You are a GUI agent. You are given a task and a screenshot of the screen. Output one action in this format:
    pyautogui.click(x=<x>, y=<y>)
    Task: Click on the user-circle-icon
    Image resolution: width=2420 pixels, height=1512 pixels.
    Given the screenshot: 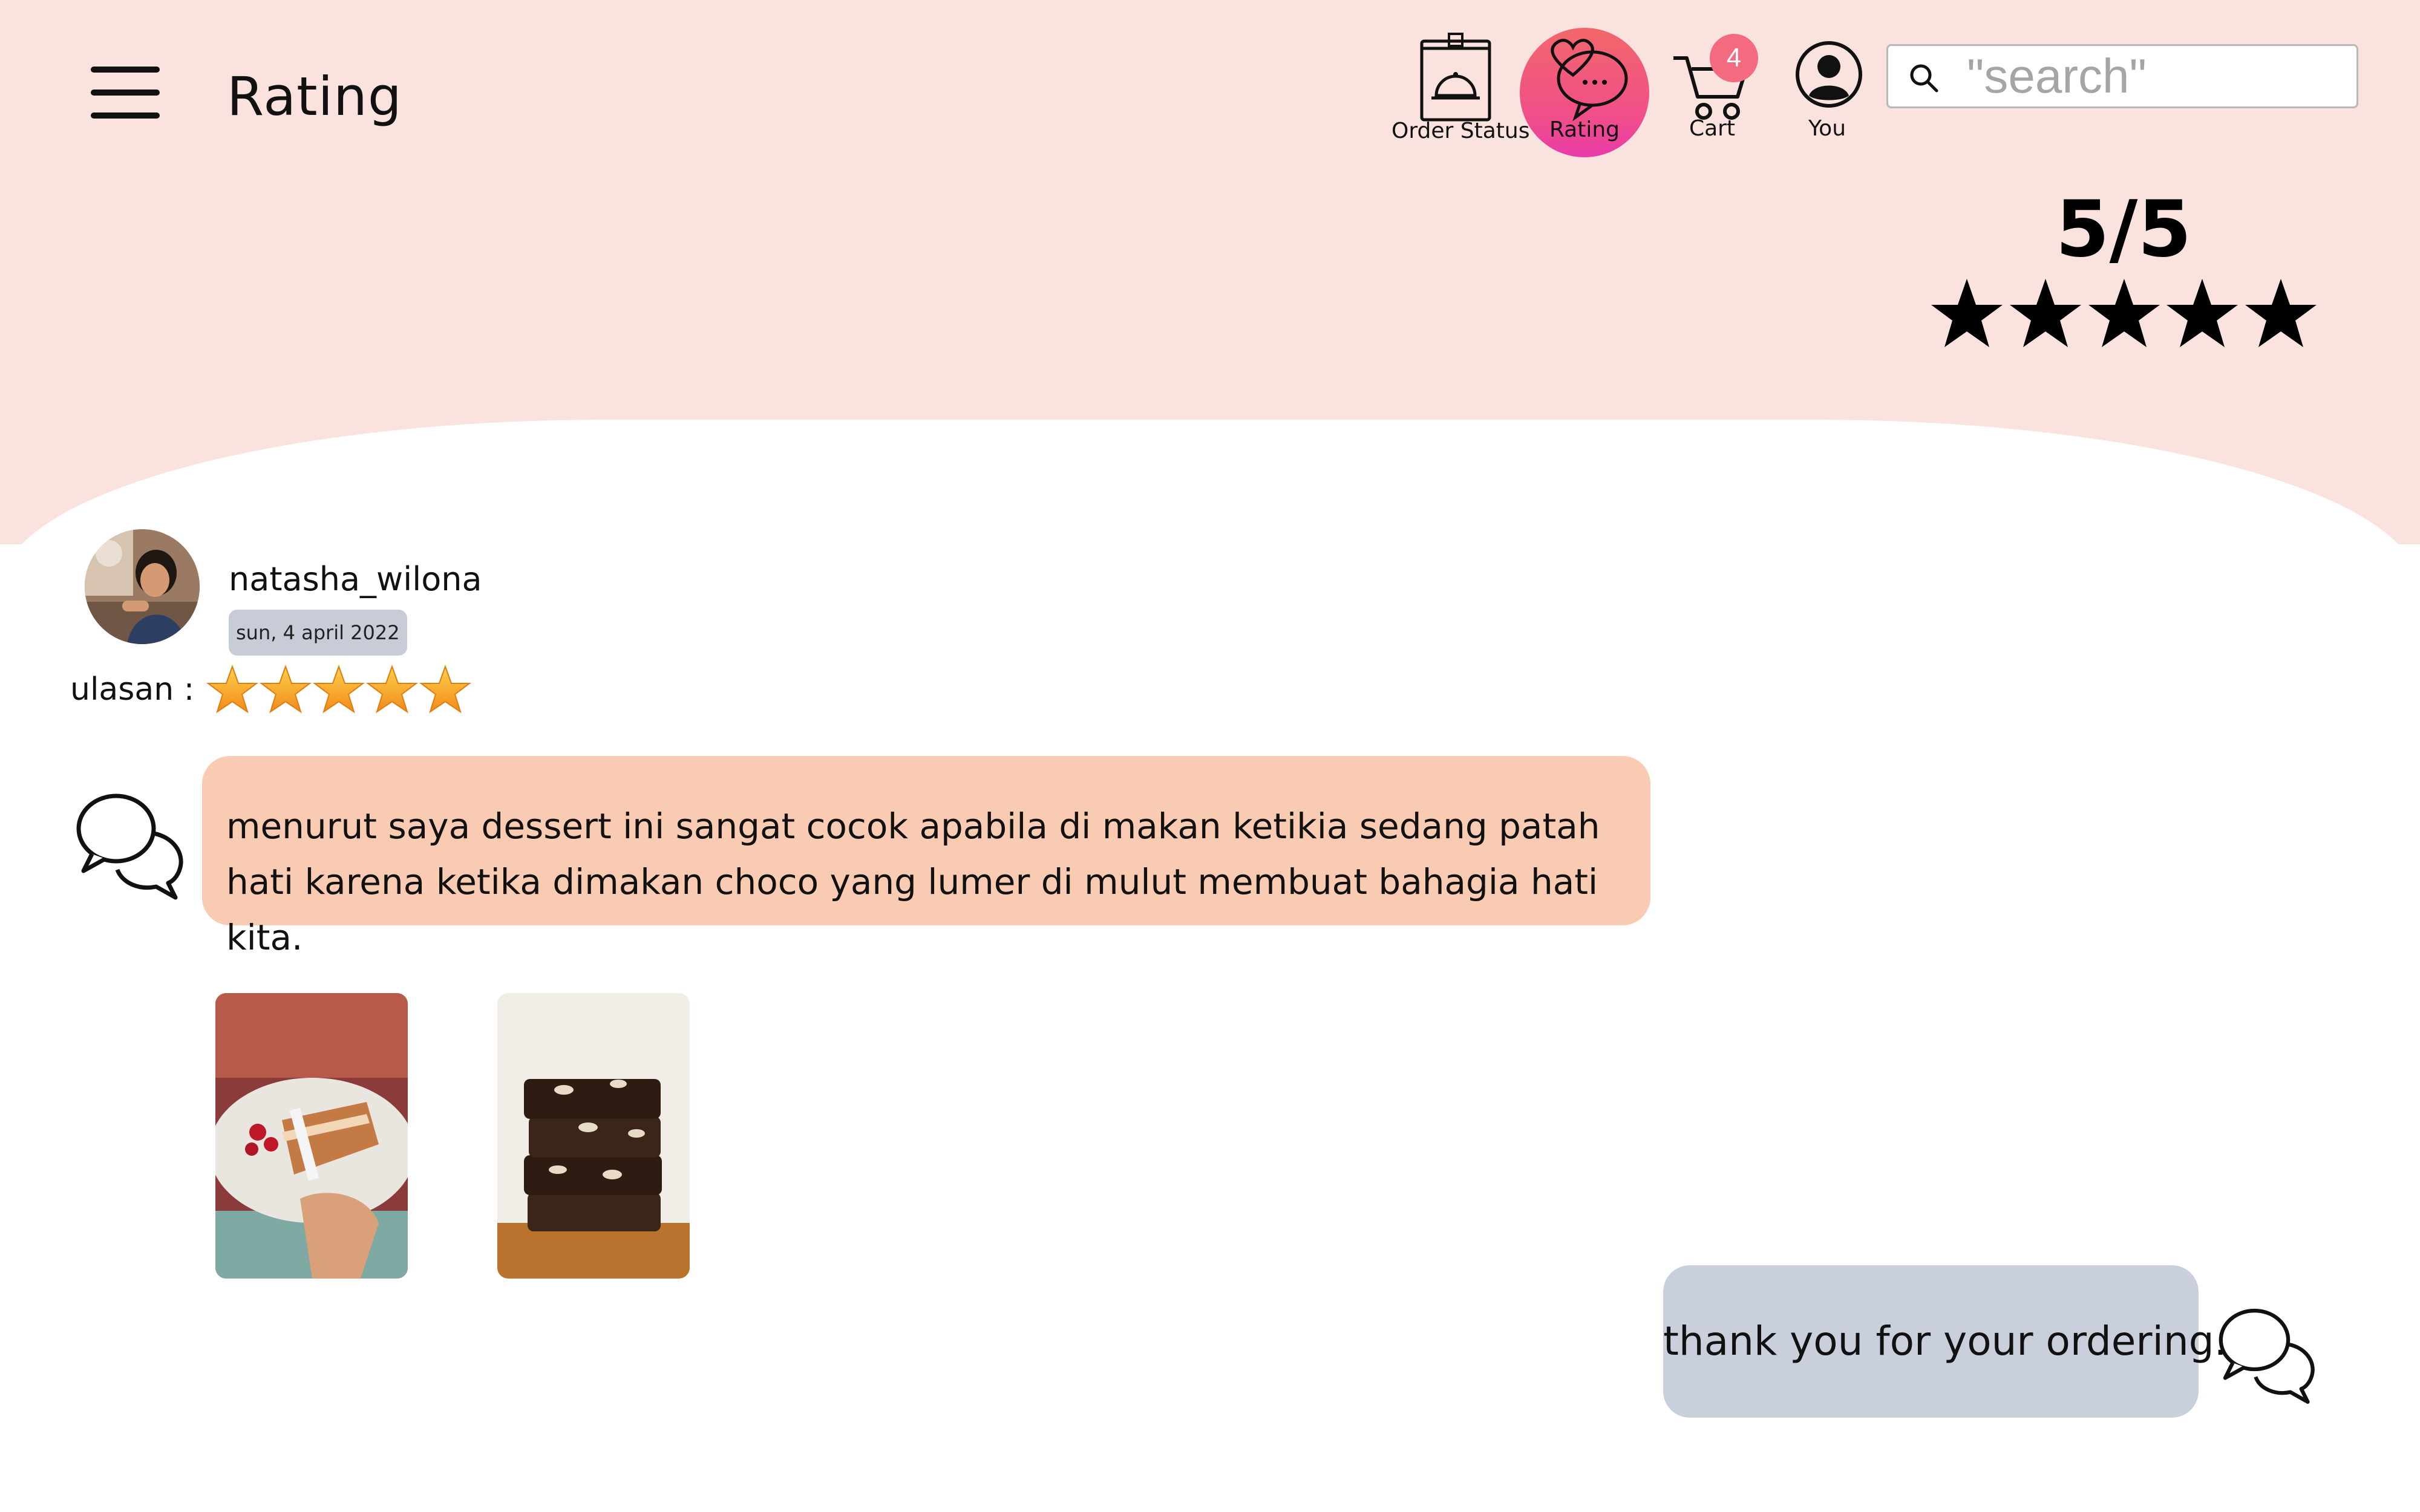 What is the action you would take?
    pyautogui.click(x=1829, y=74)
    